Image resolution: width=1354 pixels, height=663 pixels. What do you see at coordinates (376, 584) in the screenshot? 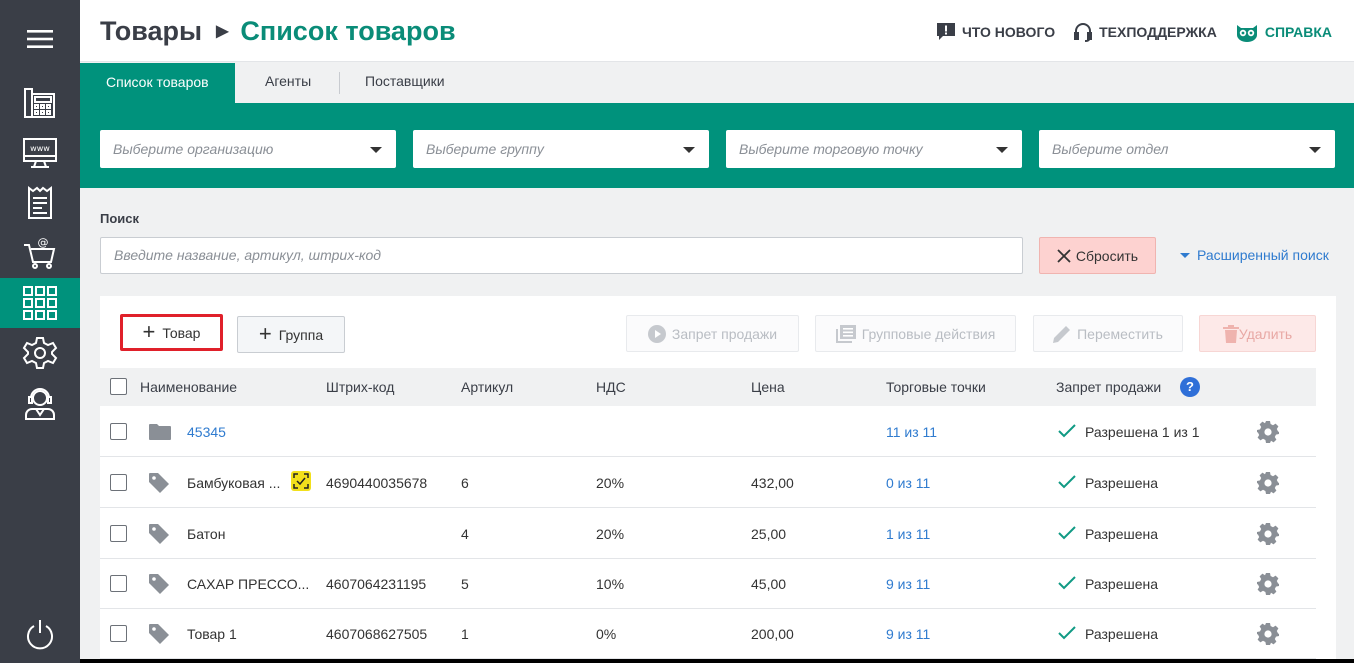
I see `row-barcode: 4607064231195` at bounding box center [376, 584].